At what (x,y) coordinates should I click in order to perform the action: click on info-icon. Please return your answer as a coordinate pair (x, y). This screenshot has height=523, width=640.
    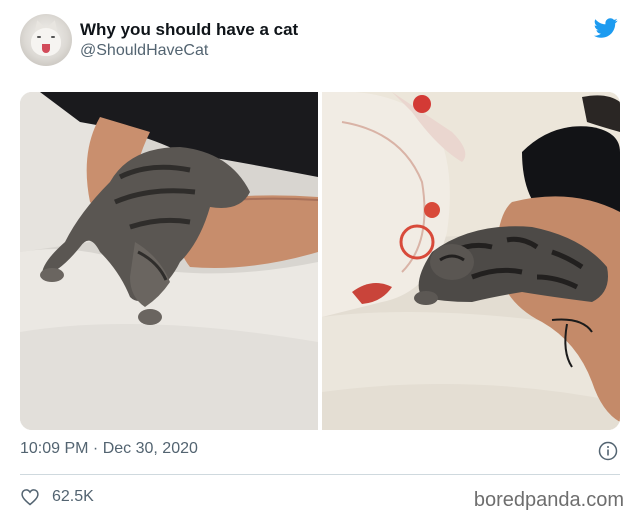
    Looking at the image, I should click on (608, 451).